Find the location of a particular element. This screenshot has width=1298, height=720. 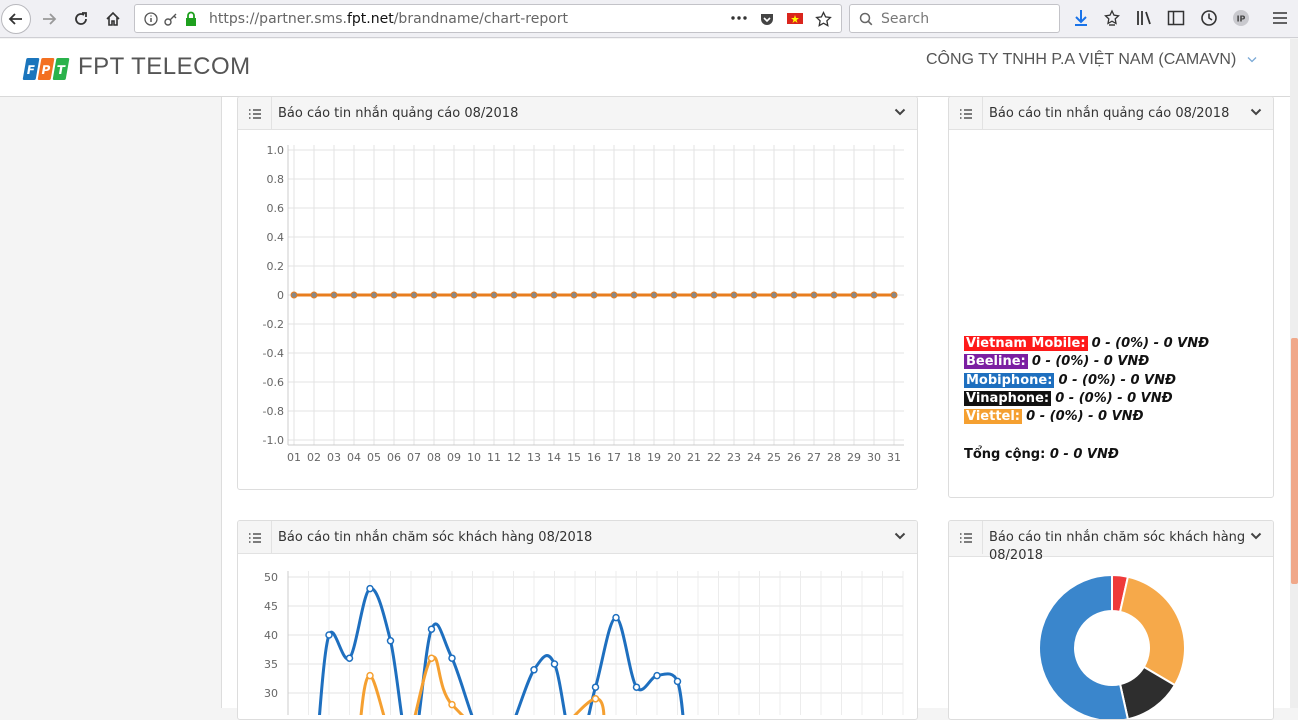

series-line is located at coordinates (501, 651).